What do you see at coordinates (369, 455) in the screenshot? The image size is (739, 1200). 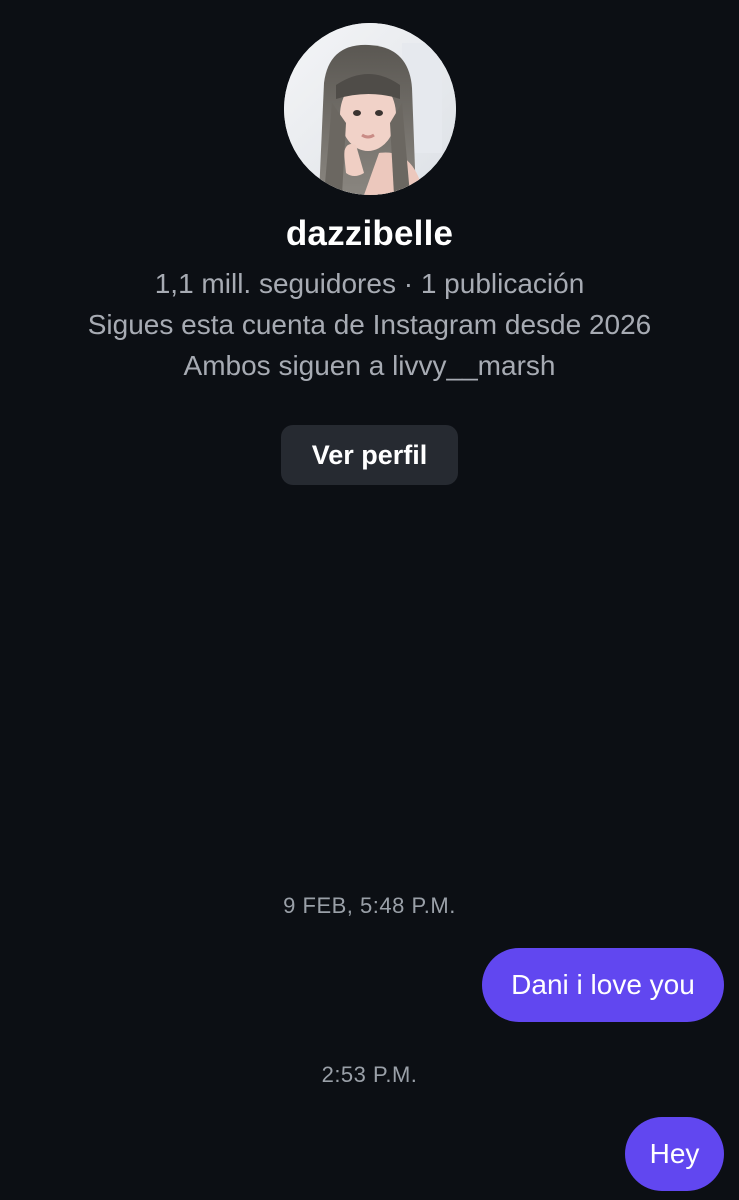 I see `view-profile-button: Ver perfil` at bounding box center [369, 455].